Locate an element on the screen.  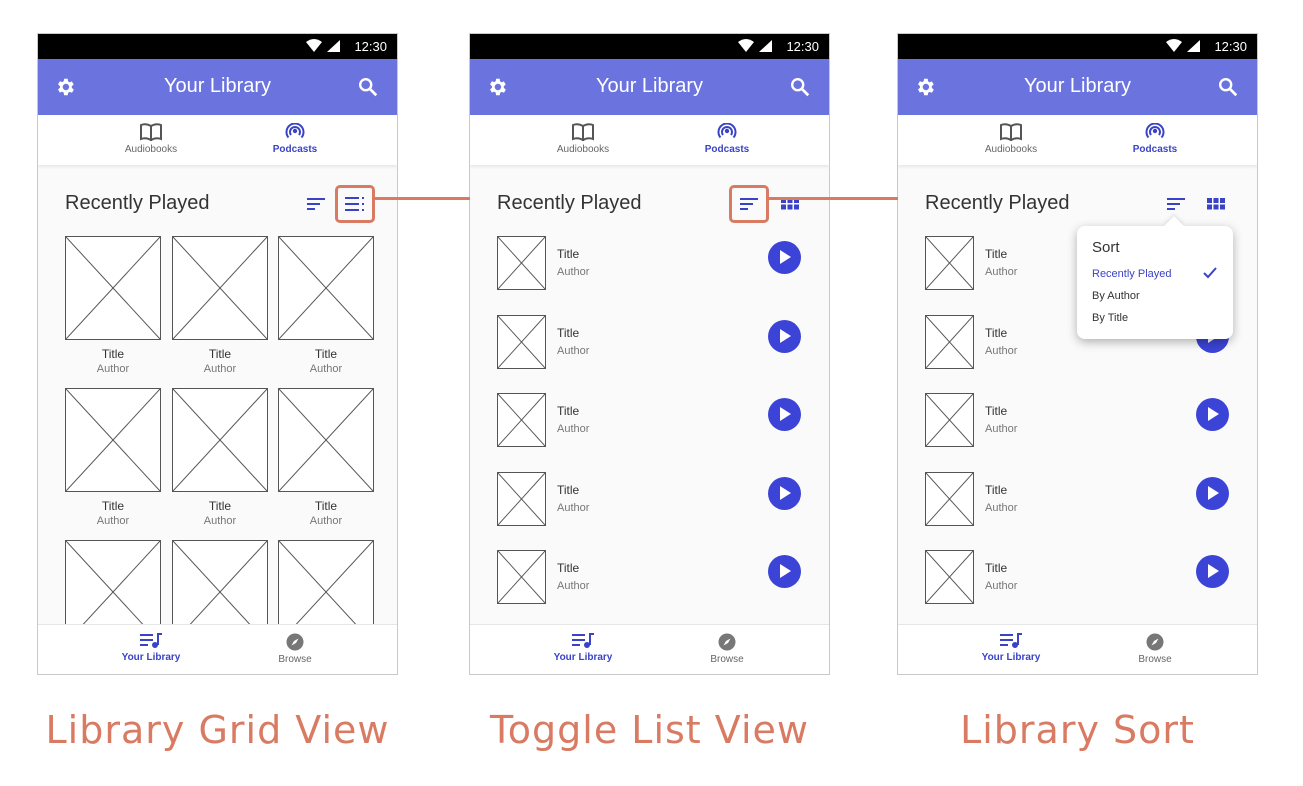
nav-label: Browse is located at coordinates (727, 659).